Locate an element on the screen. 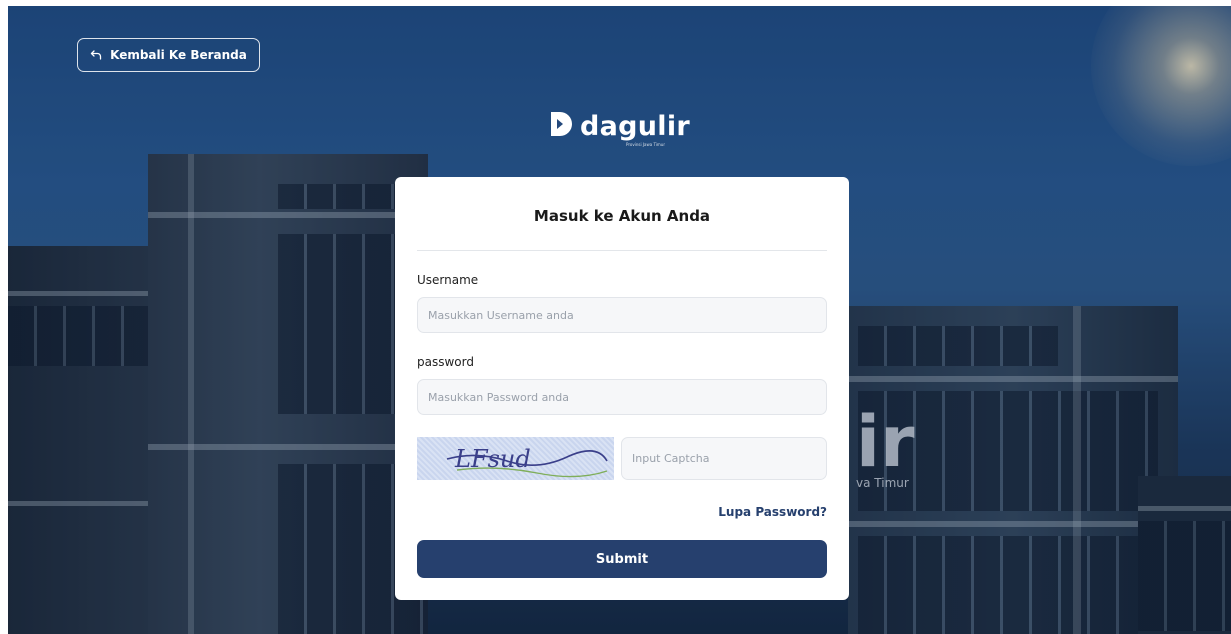 This screenshot has width=1231, height=634. forgot-password-link: Lupa Password? is located at coordinates (772, 512).